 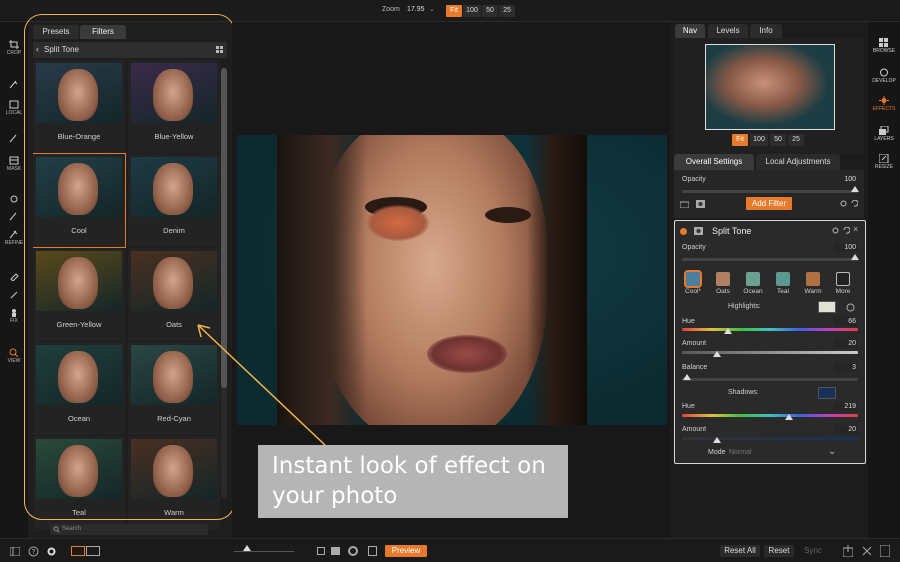 What do you see at coordinates (93, 551) in the screenshot?
I see `compare-view-icon` at bounding box center [93, 551].